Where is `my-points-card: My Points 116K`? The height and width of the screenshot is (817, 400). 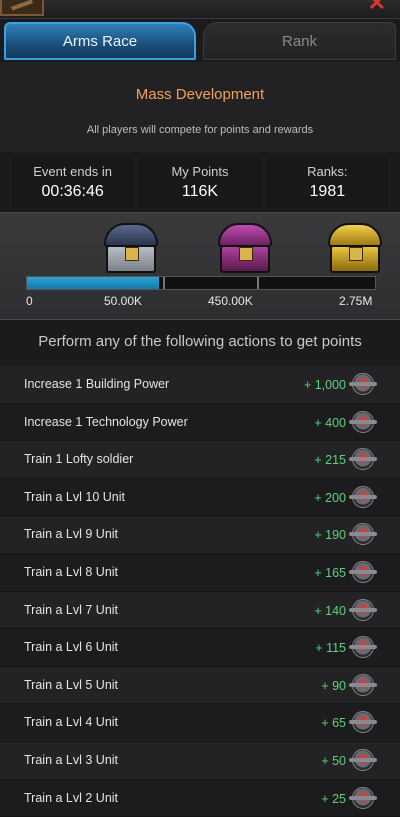
my-points-card: My Points 116K is located at coordinates (200, 182).